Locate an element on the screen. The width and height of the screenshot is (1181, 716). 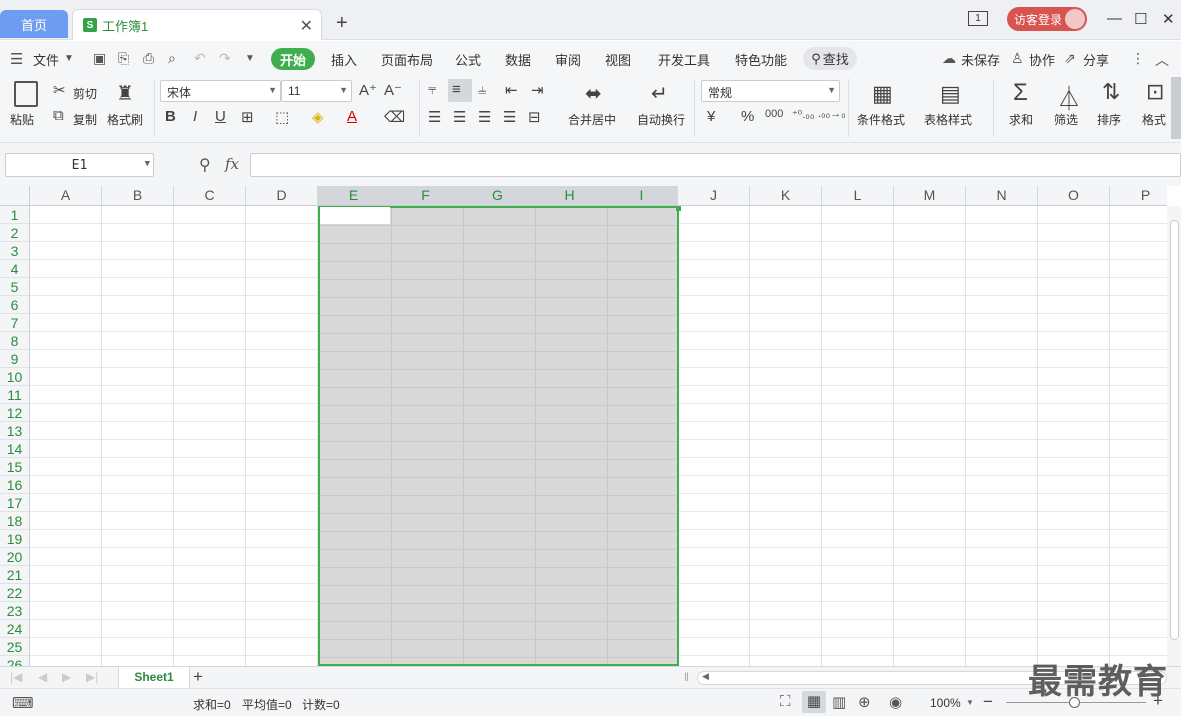
italic-button: I is located at coordinates (195, 116).